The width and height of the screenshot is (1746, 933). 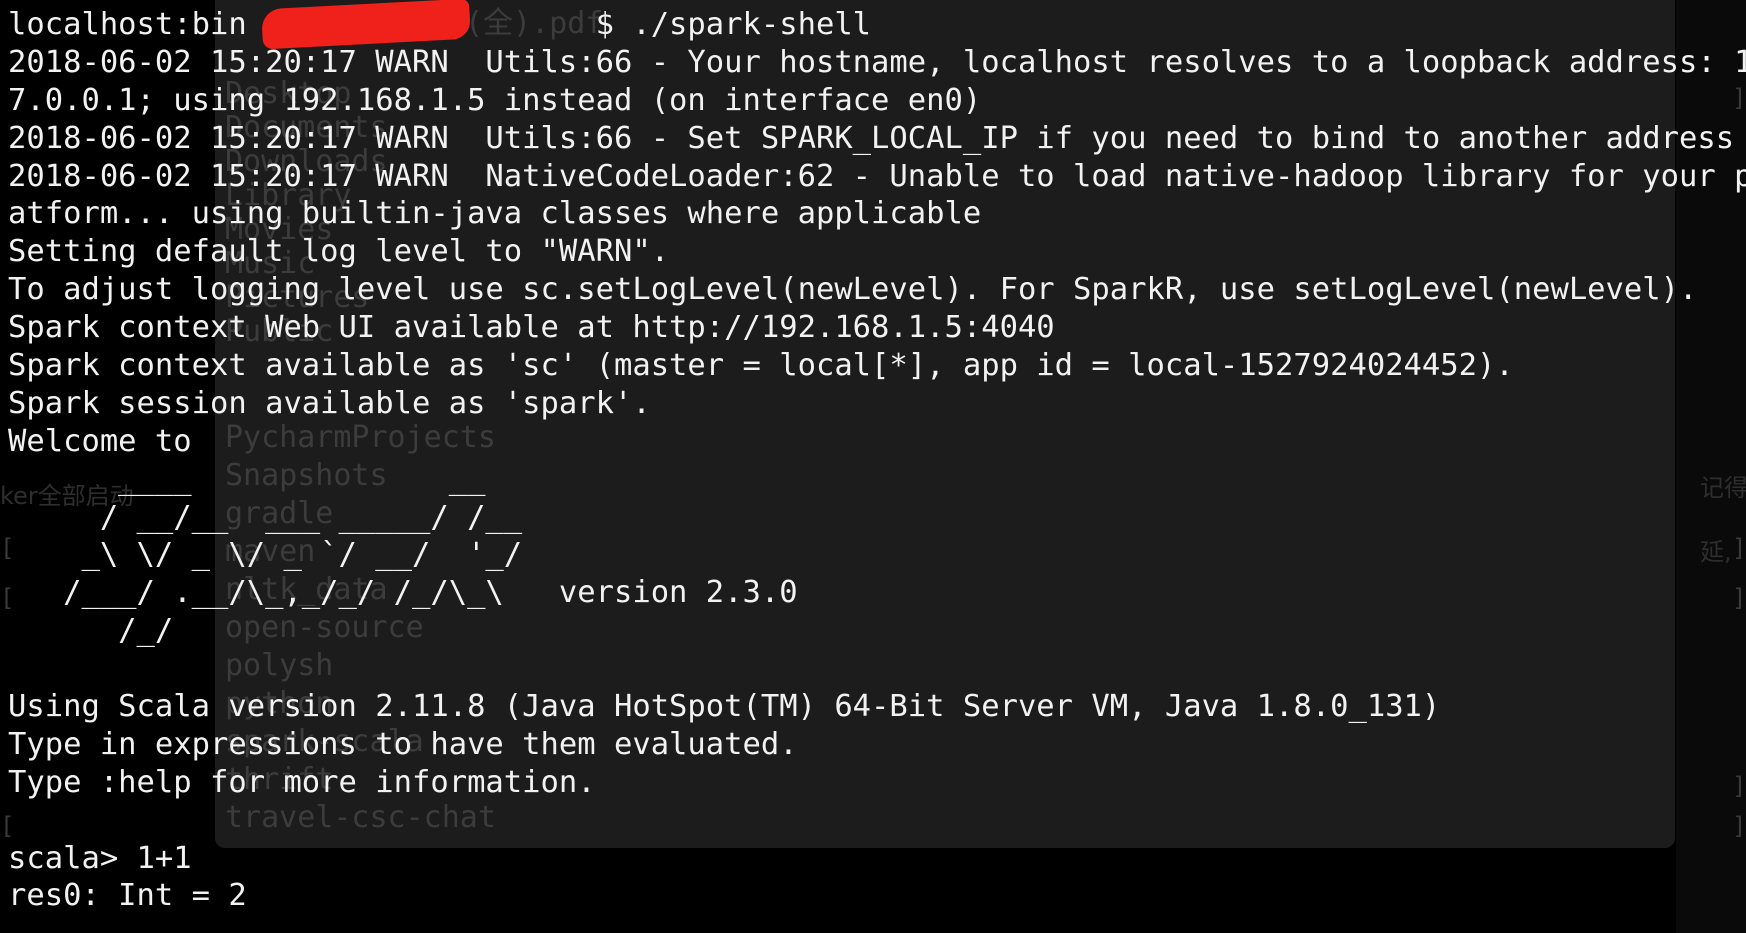 What do you see at coordinates (329, 403) in the screenshot?
I see `terminal-log-line: Spark session available as 'spark'.` at bounding box center [329, 403].